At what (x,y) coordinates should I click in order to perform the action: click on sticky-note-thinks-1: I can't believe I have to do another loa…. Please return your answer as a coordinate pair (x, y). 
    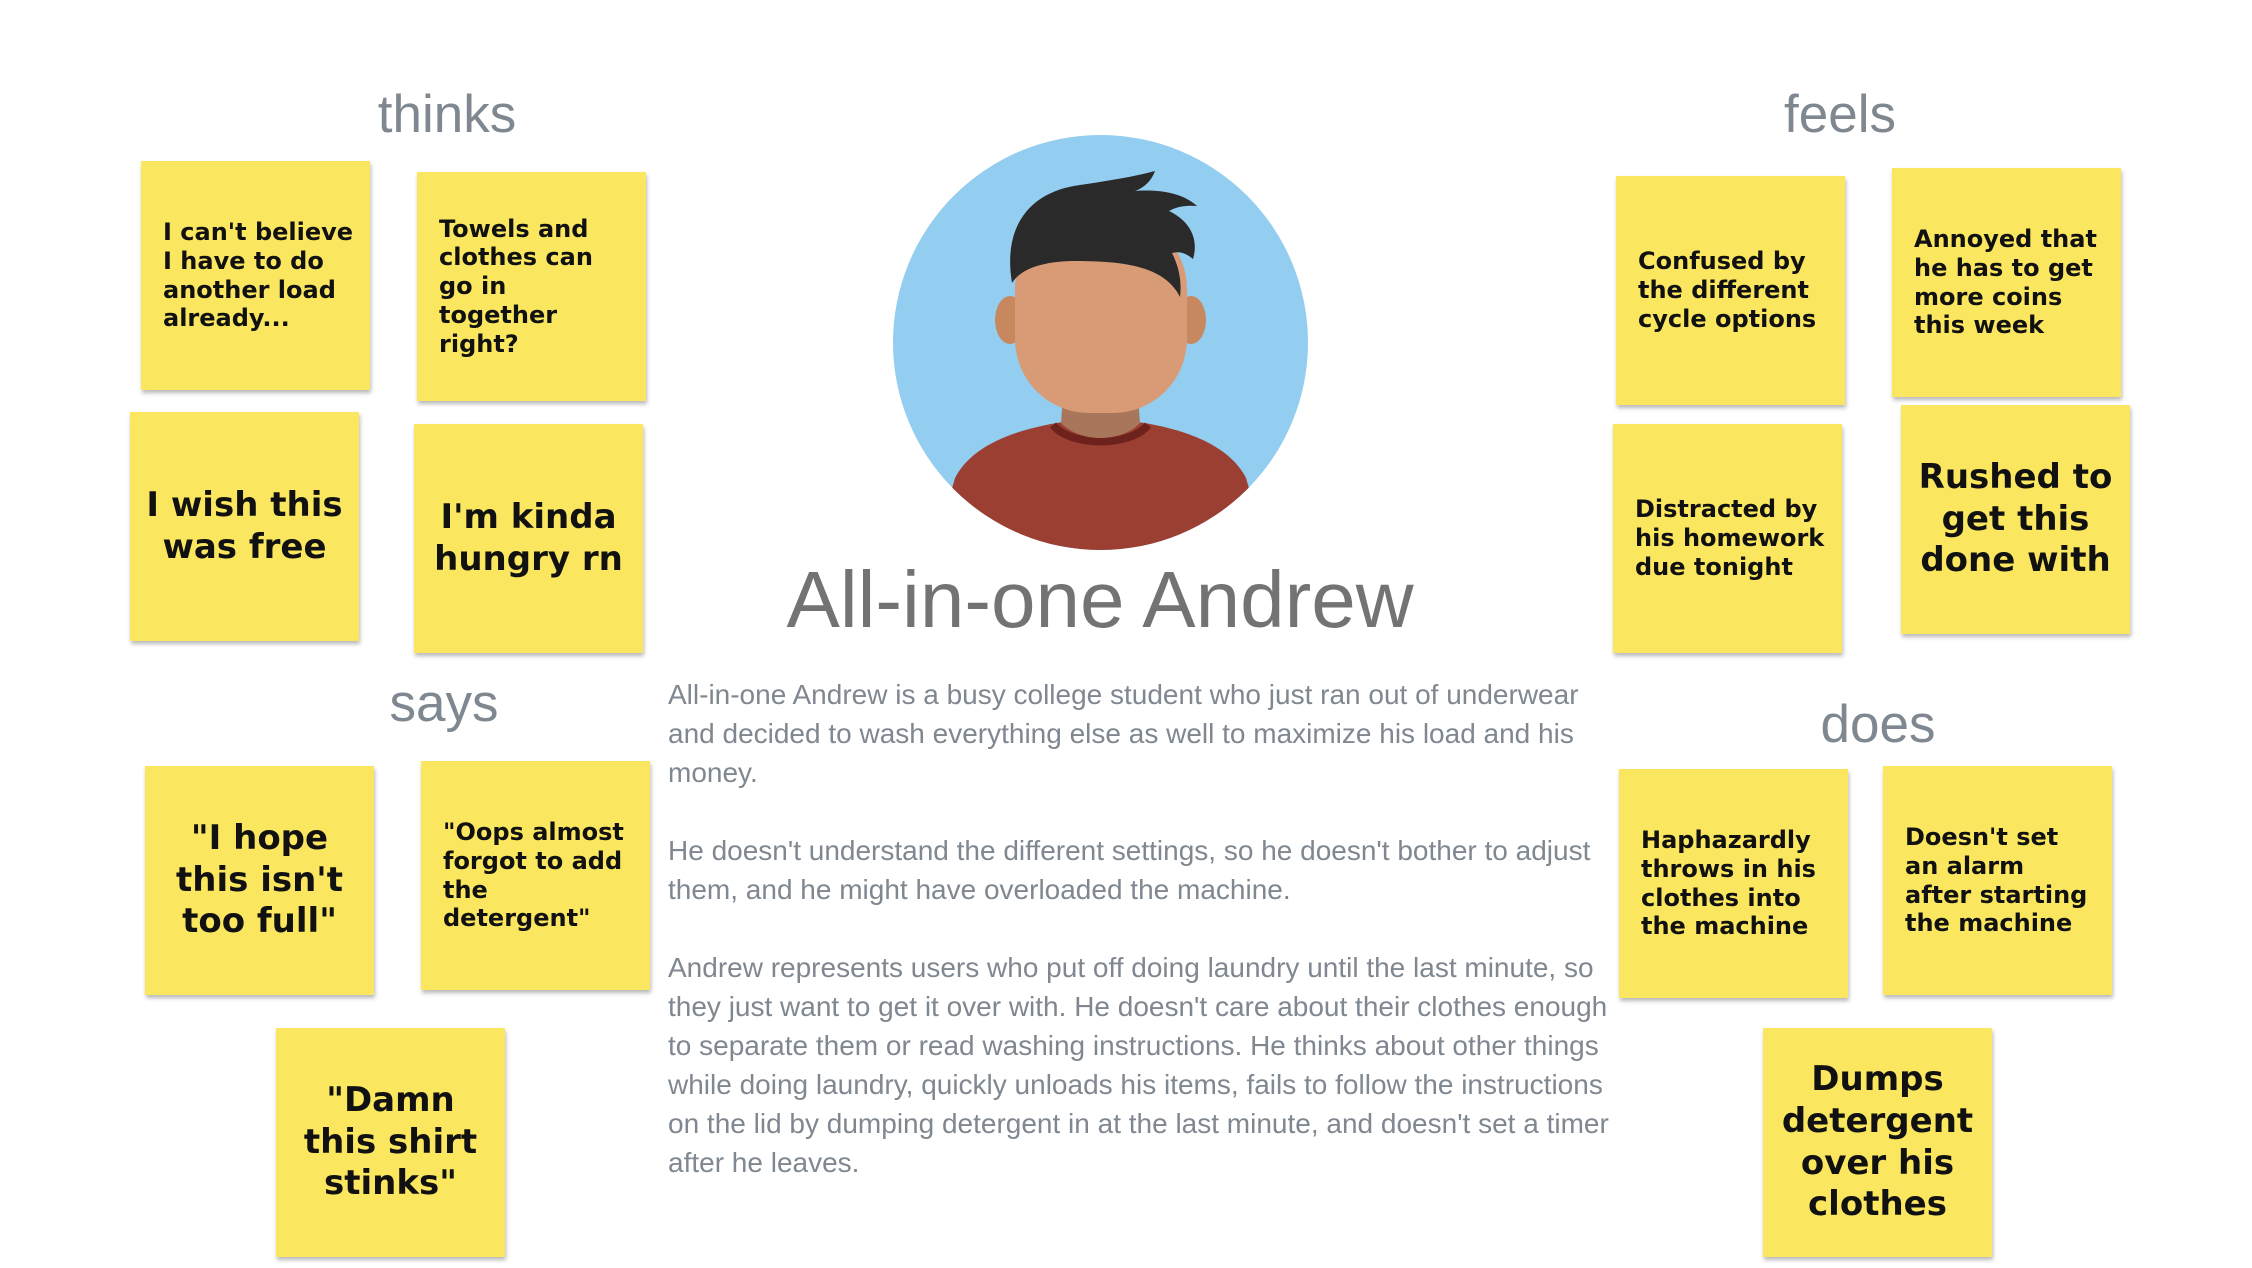
    Looking at the image, I should click on (255, 275).